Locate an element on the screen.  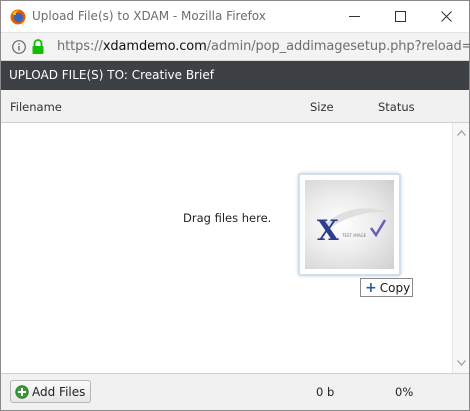
add-circle-icon is located at coordinates (22, 391).